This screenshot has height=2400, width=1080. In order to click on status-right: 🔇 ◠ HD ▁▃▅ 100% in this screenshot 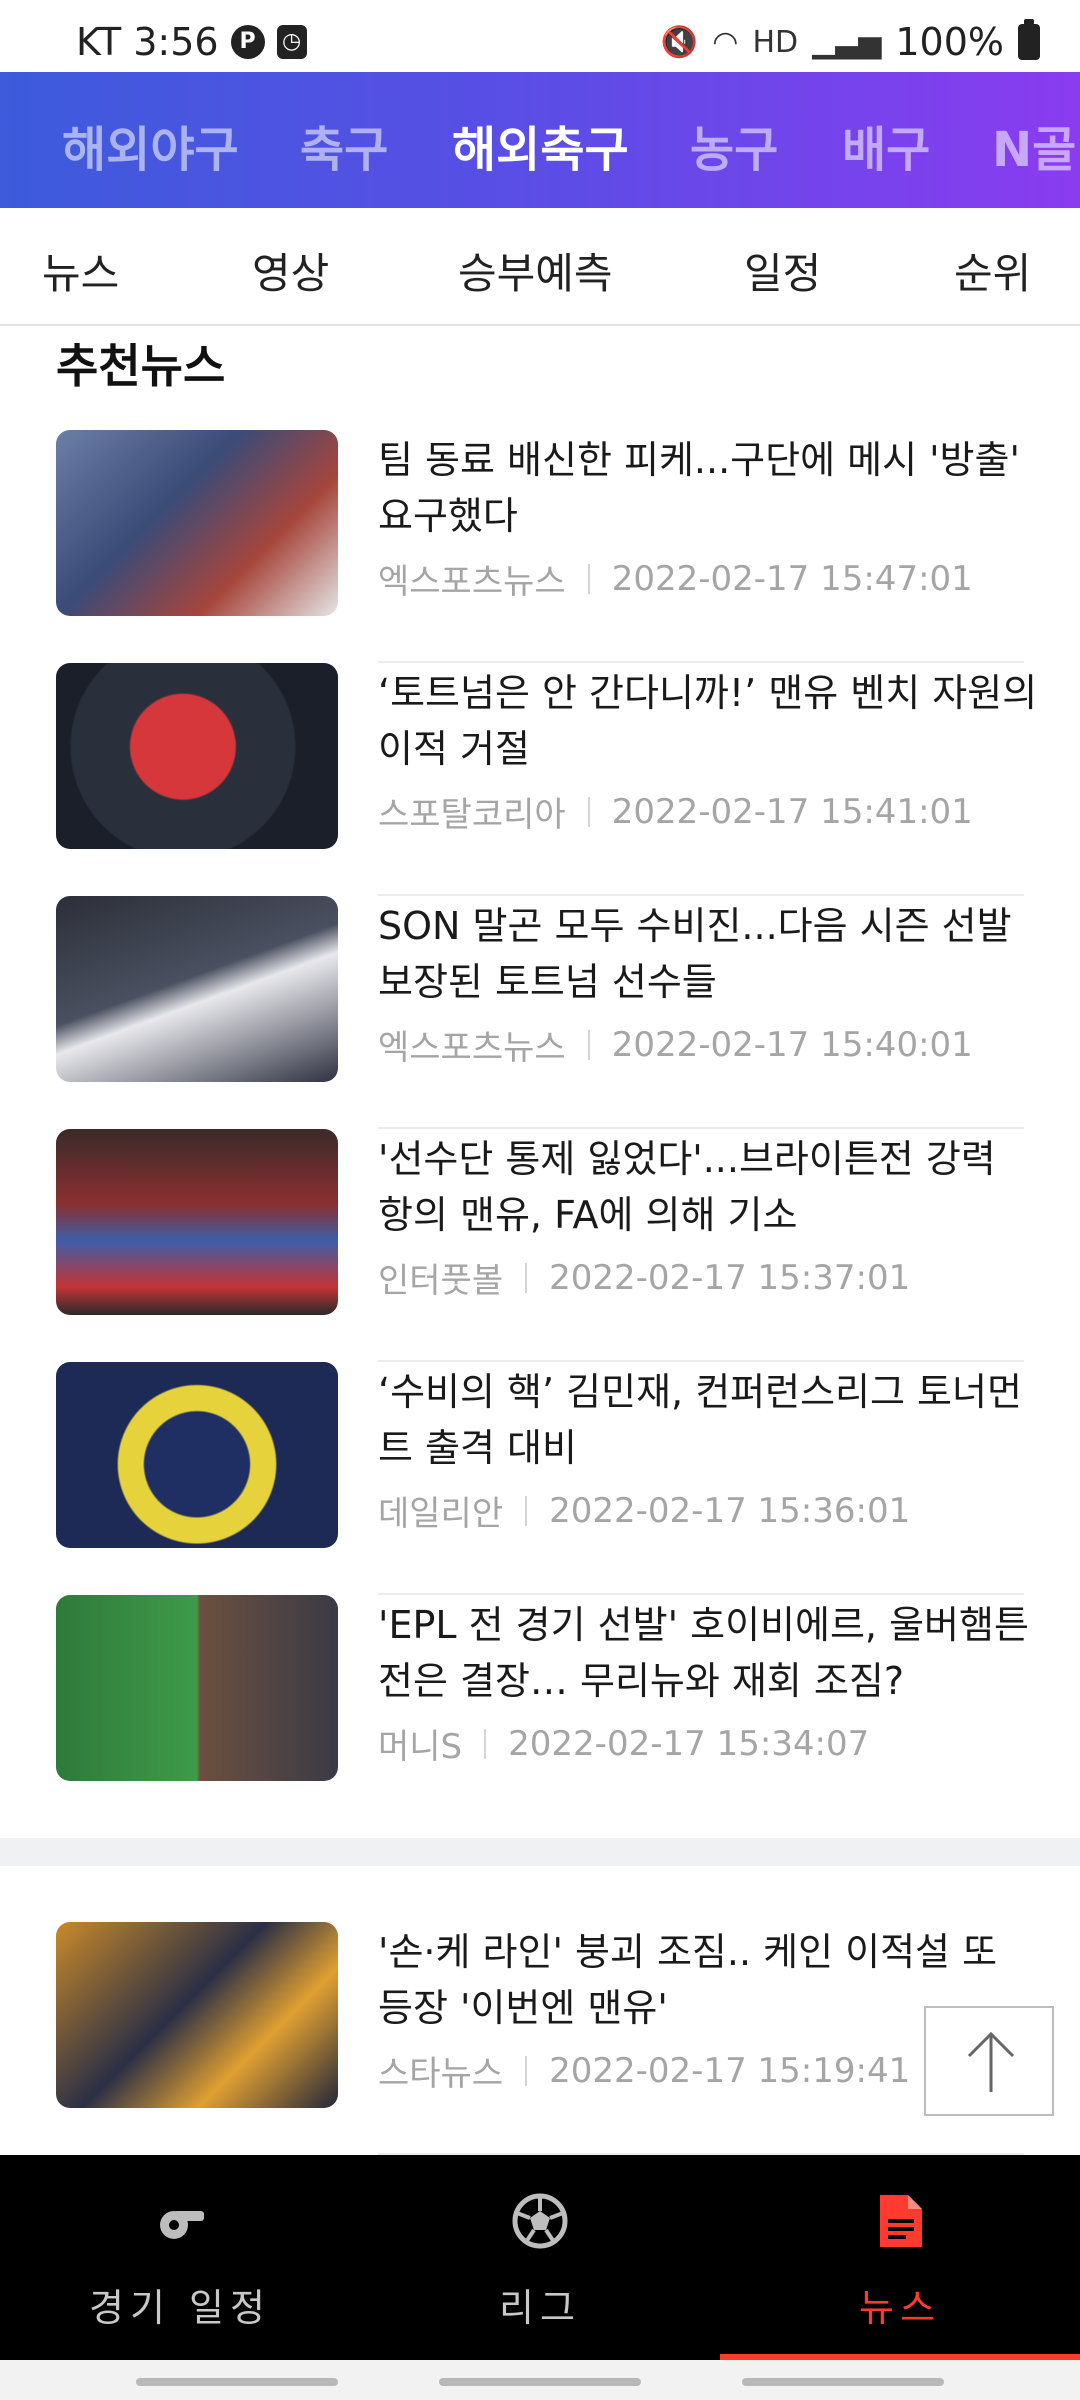, I will do `click(850, 41)`.